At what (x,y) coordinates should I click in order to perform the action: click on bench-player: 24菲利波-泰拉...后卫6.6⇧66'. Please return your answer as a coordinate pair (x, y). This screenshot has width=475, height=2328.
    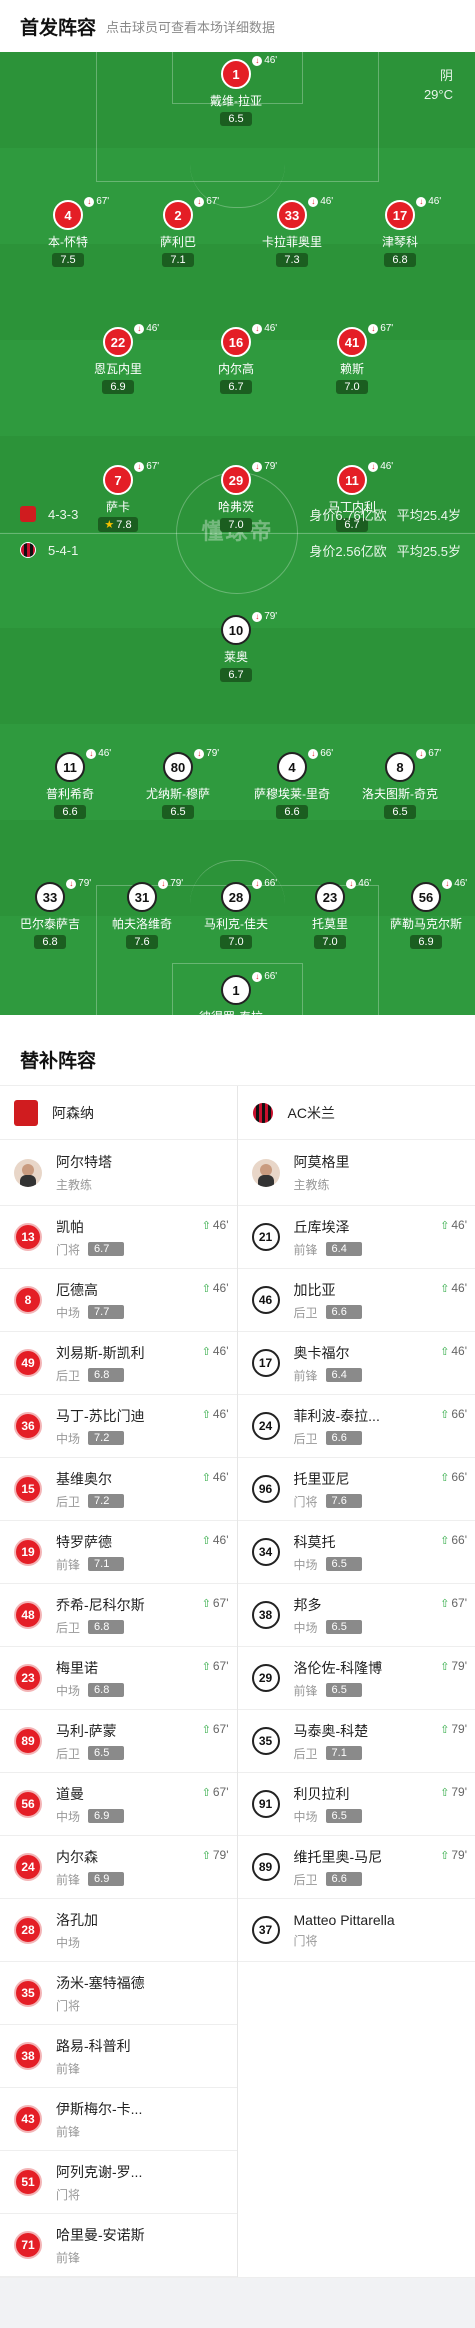
    Looking at the image, I should click on (356, 1426).